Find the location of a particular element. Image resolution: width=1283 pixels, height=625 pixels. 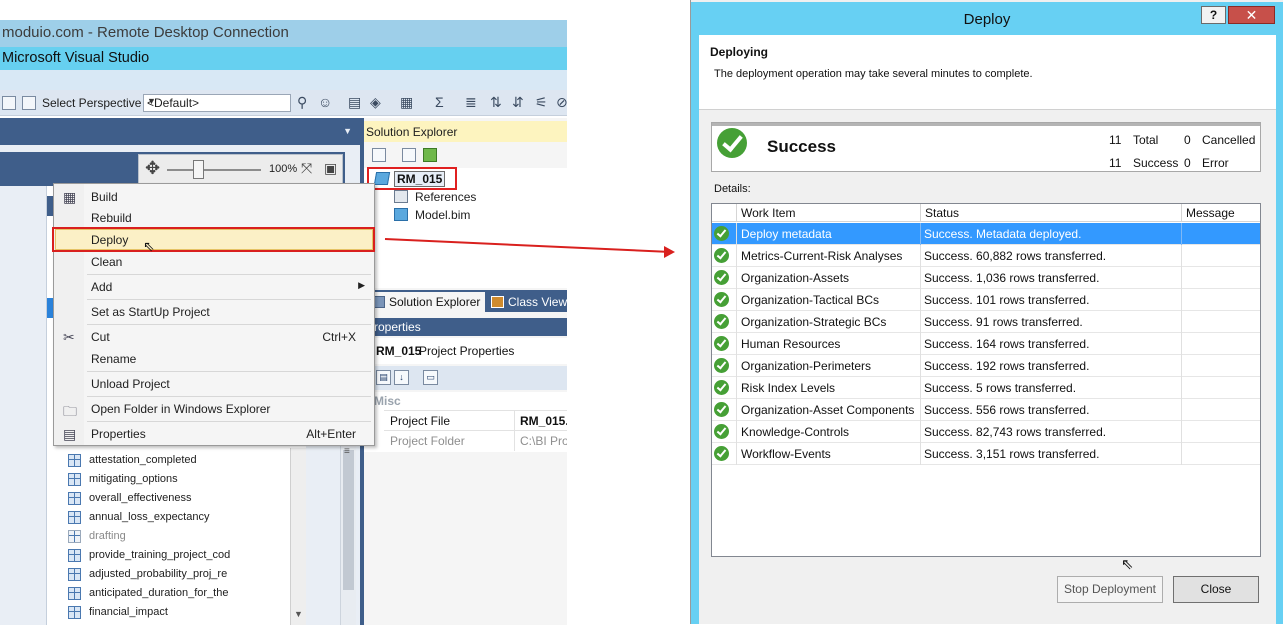

sum-icon: Σ is located at coordinates (439, 102).